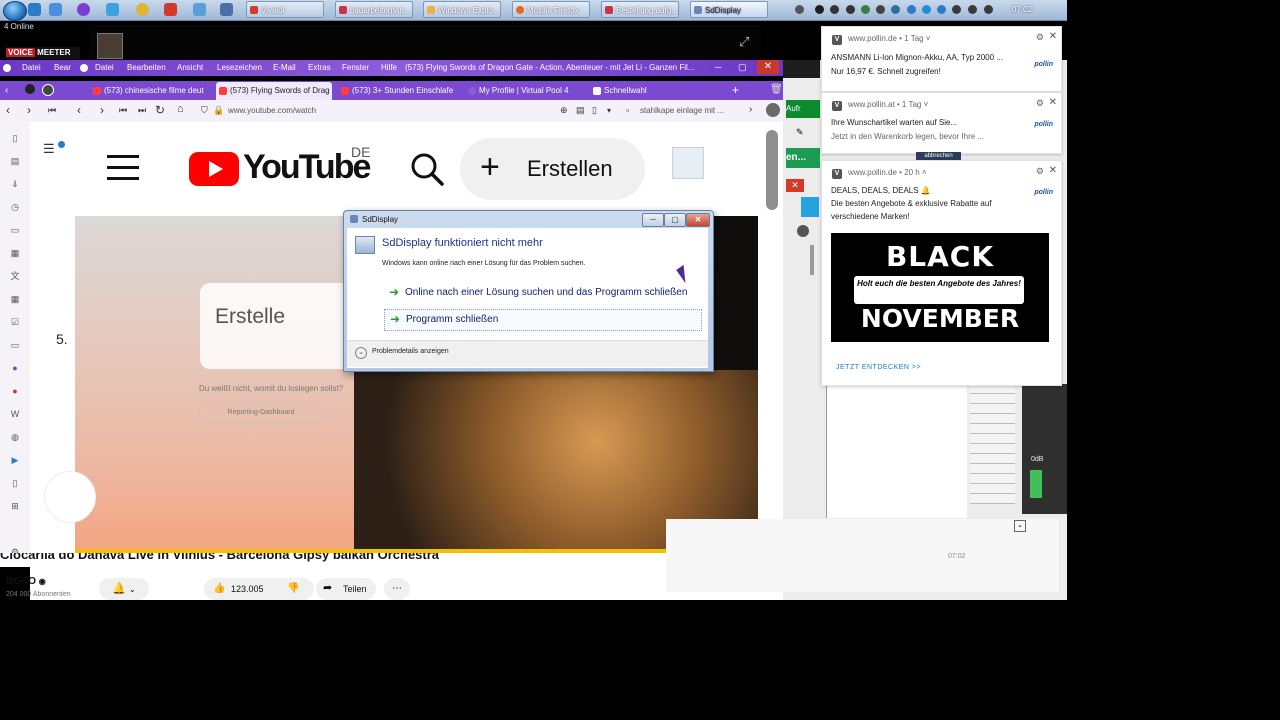 Image resolution: width=1280 pixels, height=720 pixels. Describe the element at coordinates (15, 161) in the screenshot. I see `reading-list-icon: ▤` at that location.